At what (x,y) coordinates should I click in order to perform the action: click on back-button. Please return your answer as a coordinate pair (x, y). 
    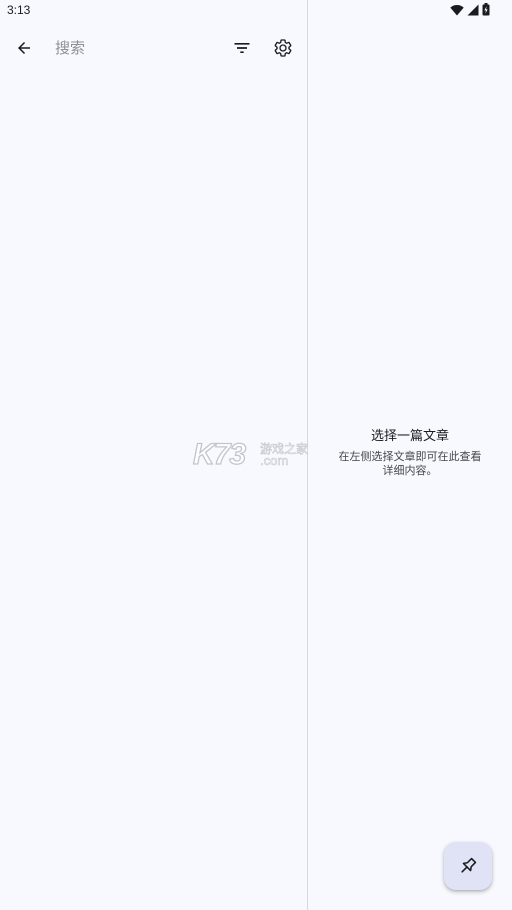
    Looking at the image, I should click on (24, 48).